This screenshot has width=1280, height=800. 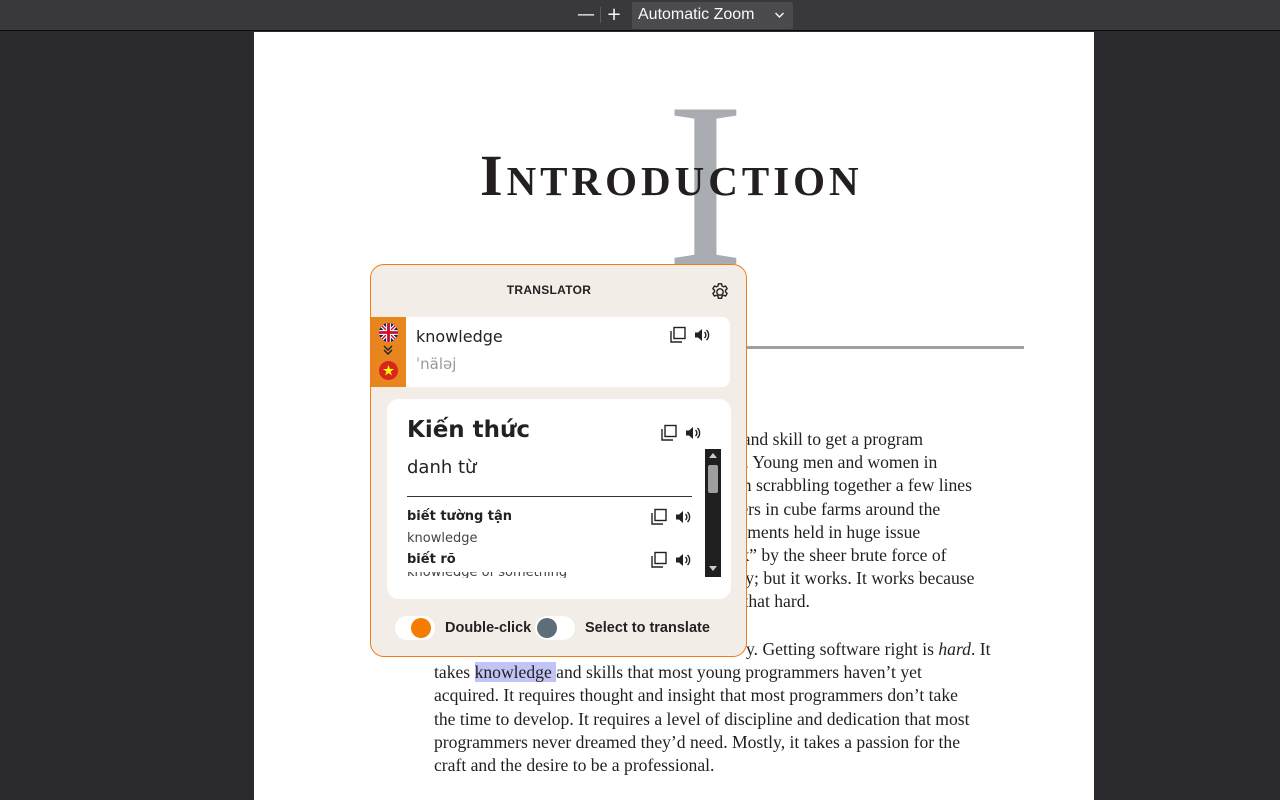 What do you see at coordinates (842, 485) in the screenshot?
I see `text-line: ed on scrabbling together a few lines` at bounding box center [842, 485].